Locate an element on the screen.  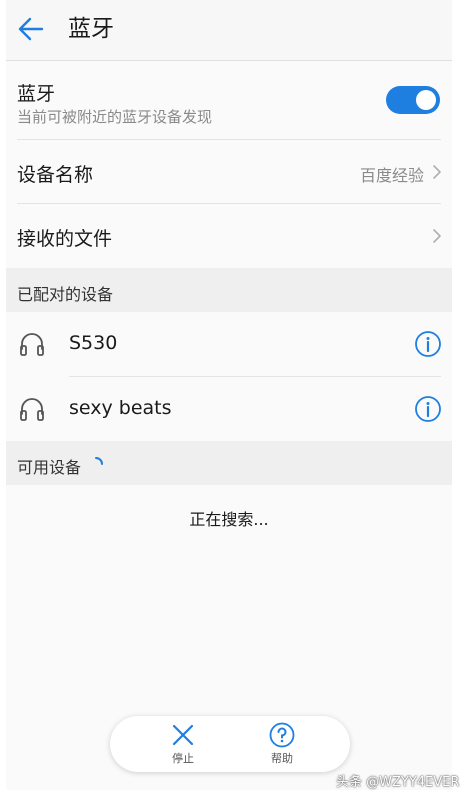
paired-device-row: S530 is located at coordinates (229, 344).